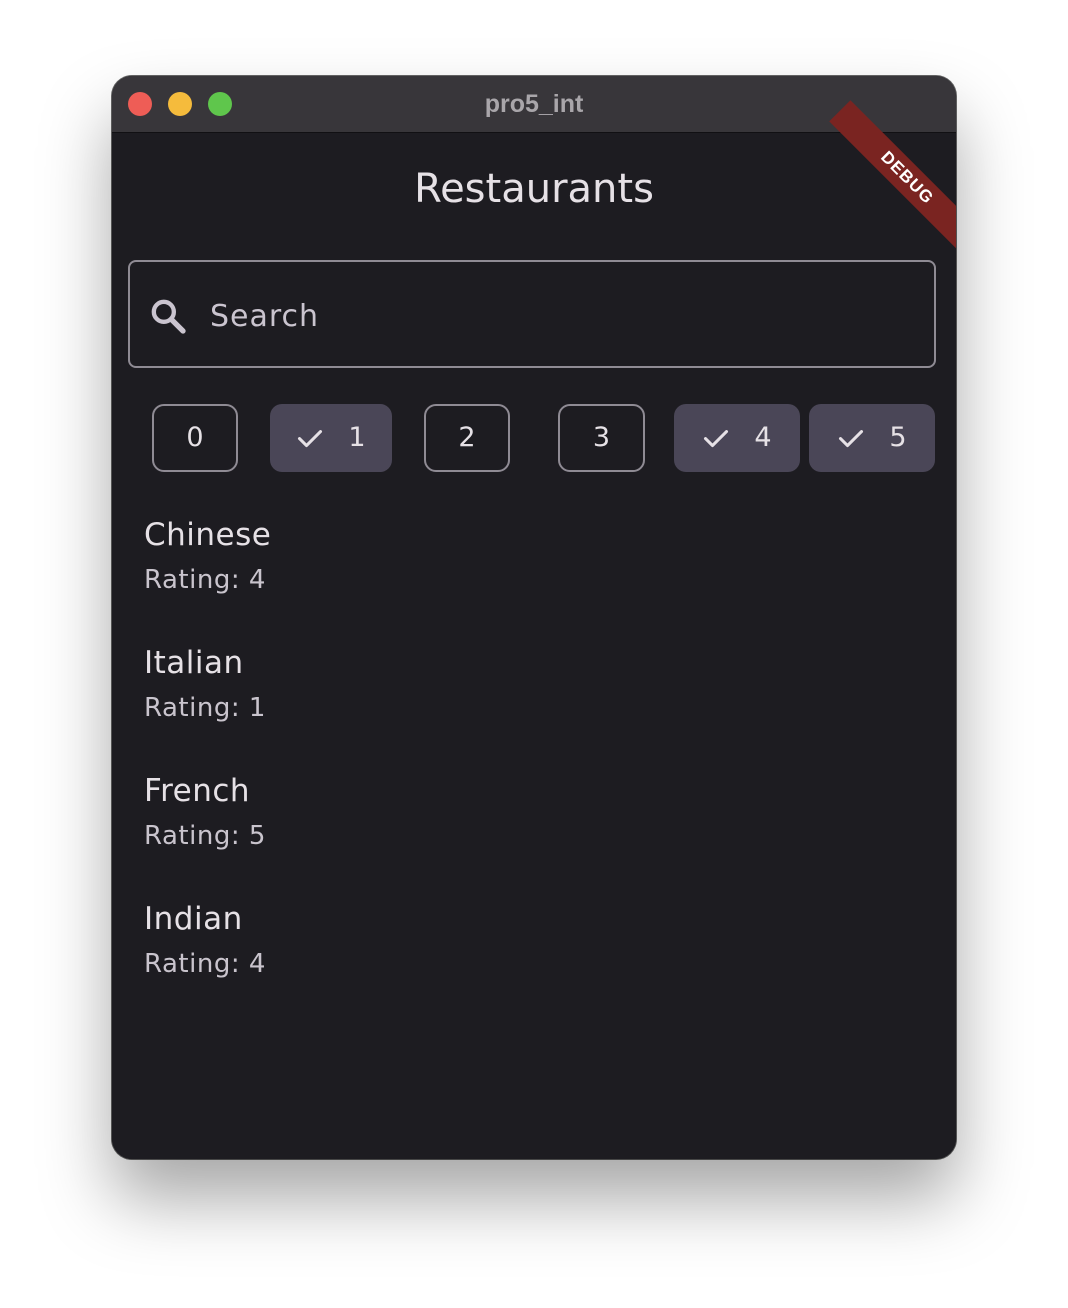 The image size is (1068, 1308). What do you see at coordinates (898, 437) in the screenshot?
I see `chip-label: 5` at bounding box center [898, 437].